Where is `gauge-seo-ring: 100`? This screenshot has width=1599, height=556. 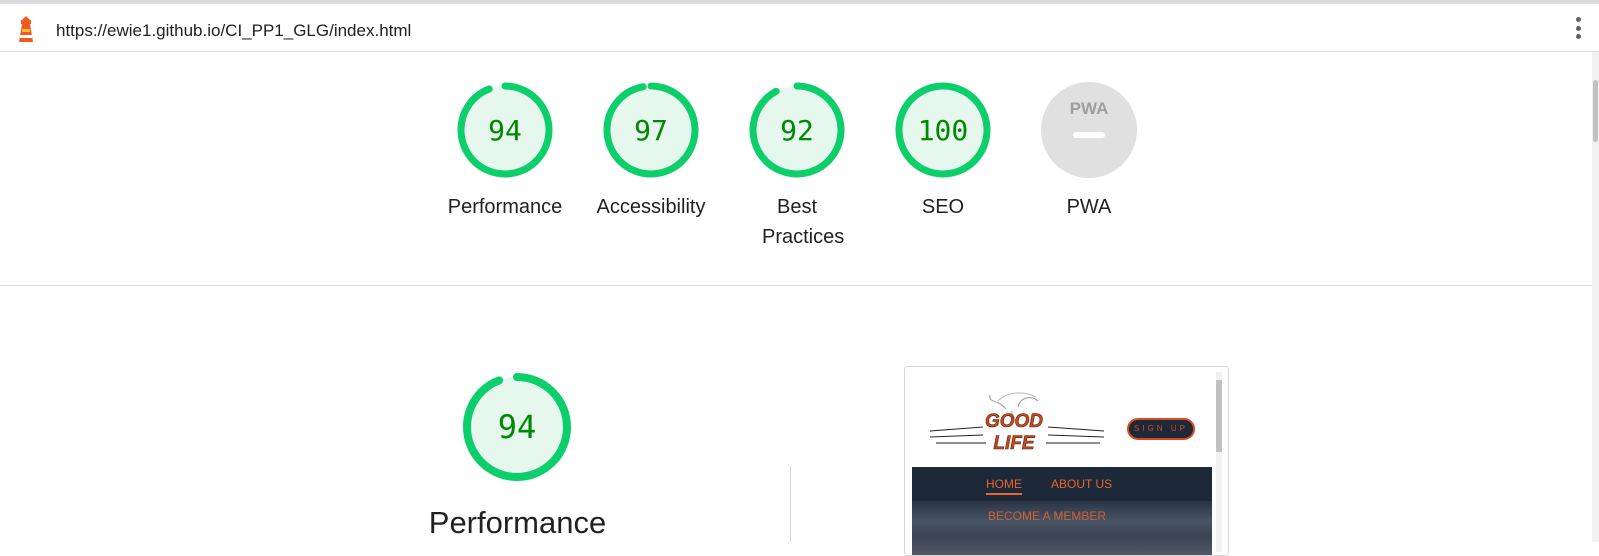 gauge-seo-ring: 100 is located at coordinates (943, 130).